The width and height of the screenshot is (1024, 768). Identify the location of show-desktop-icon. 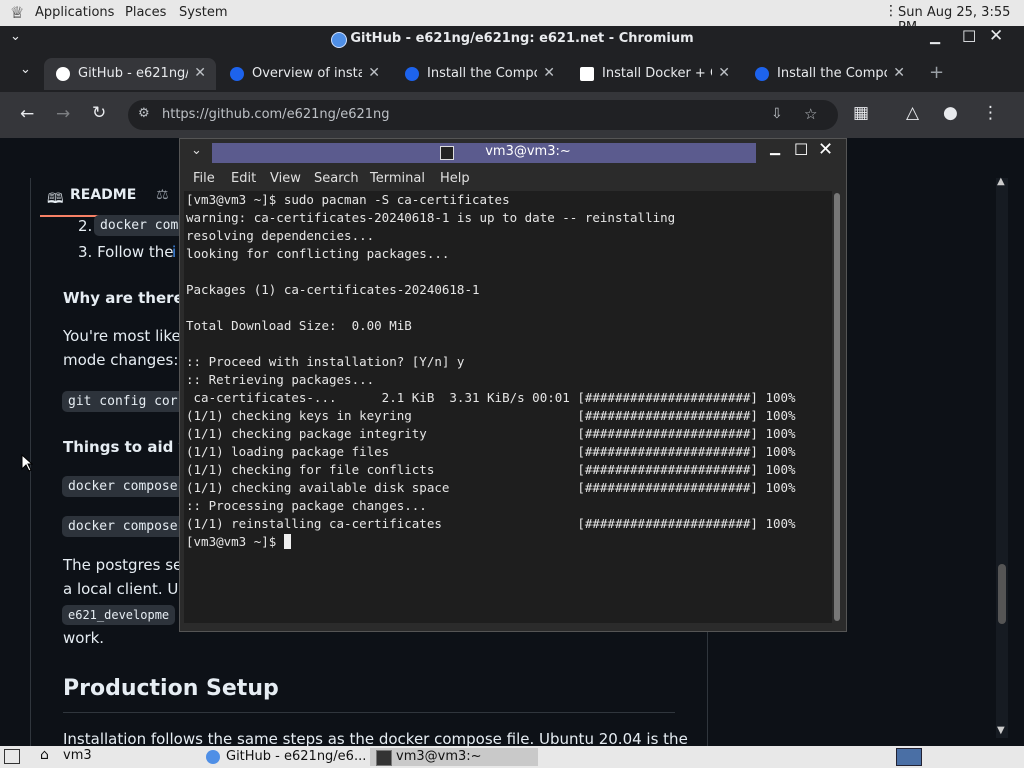
(12, 756).